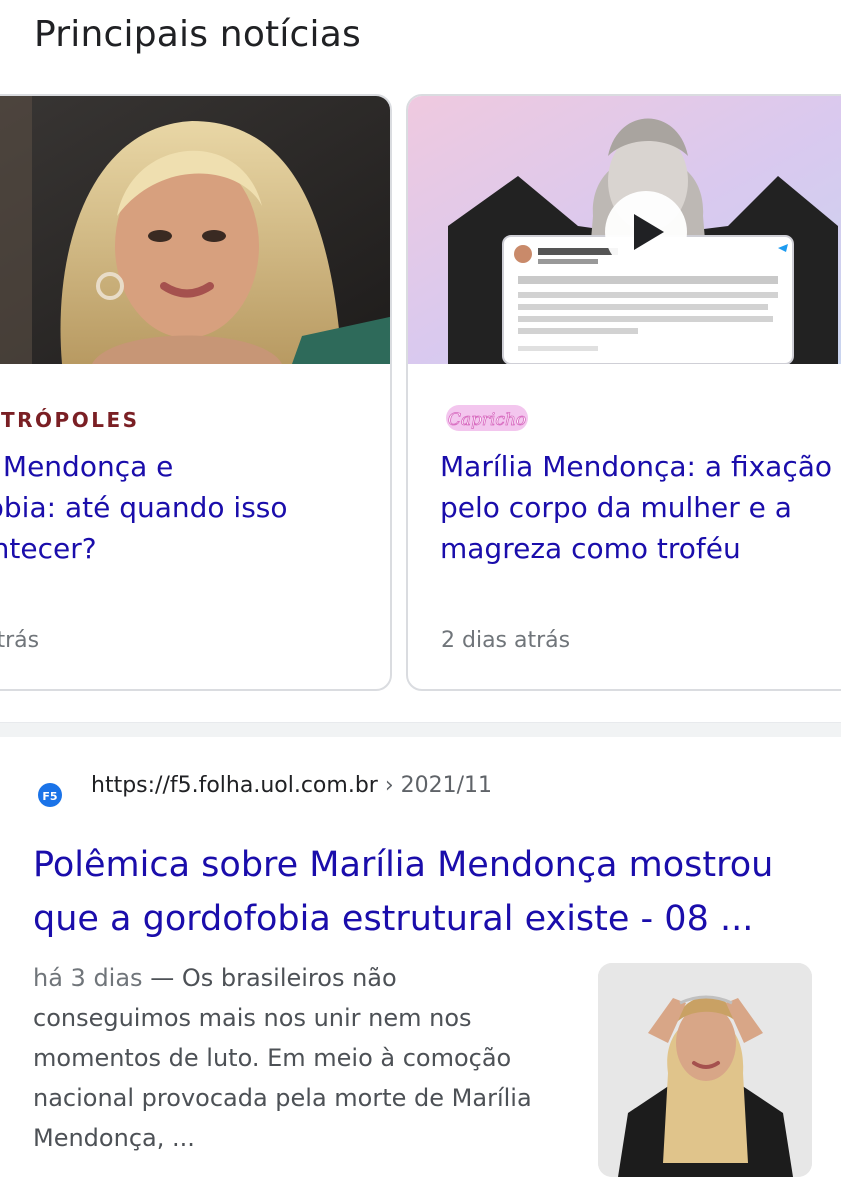  What do you see at coordinates (636, 466) in the screenshot?
I see `headline-line: Marília Mendonça: a fixação` at bounding box center [636, 466].